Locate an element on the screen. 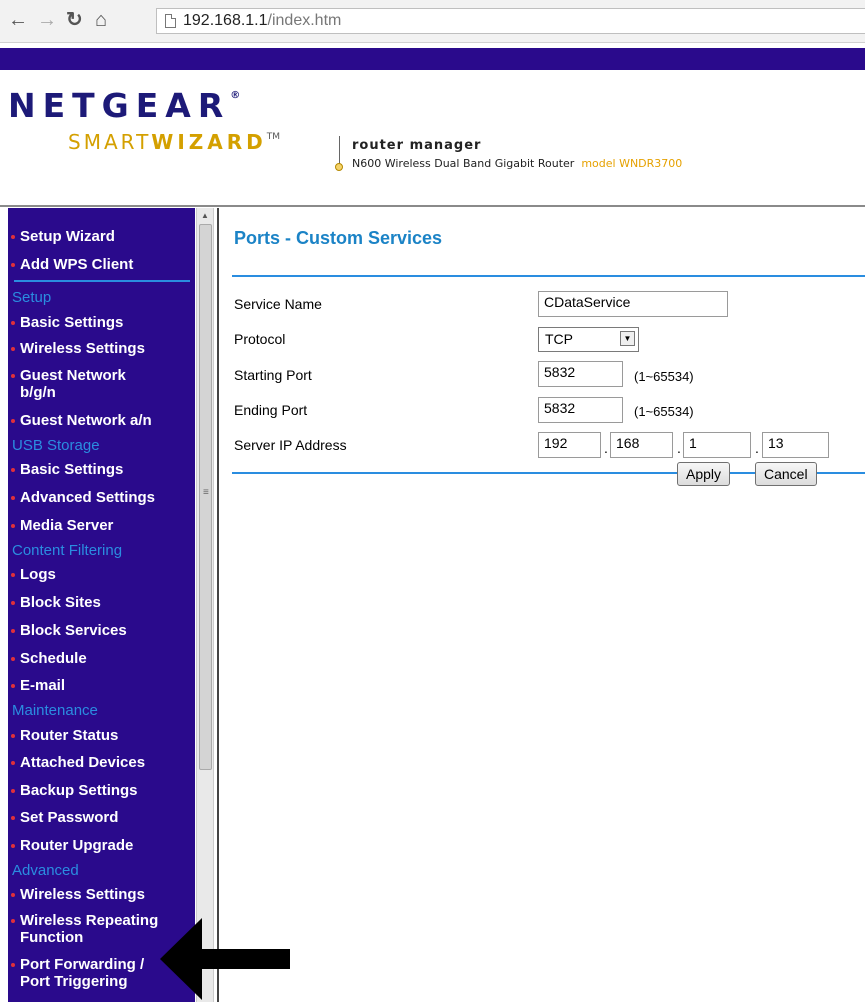 This screenshot has width=865, height=1002. apply-button: Apply is located at coordinates (704, 474).